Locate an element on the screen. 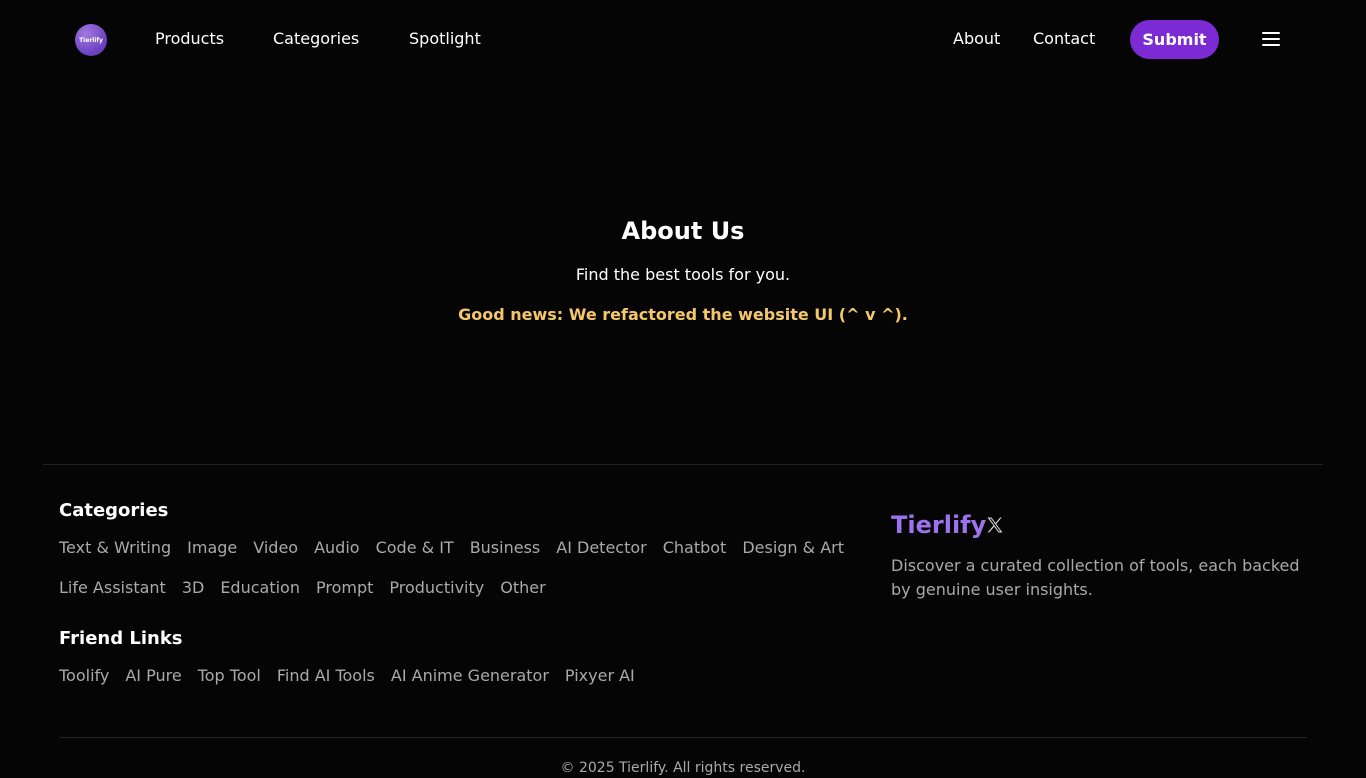 Image resolution: width=1366 pixels, height=778 pixels. nav-spotlight: Spotlight is located at coordinates (445, 39).